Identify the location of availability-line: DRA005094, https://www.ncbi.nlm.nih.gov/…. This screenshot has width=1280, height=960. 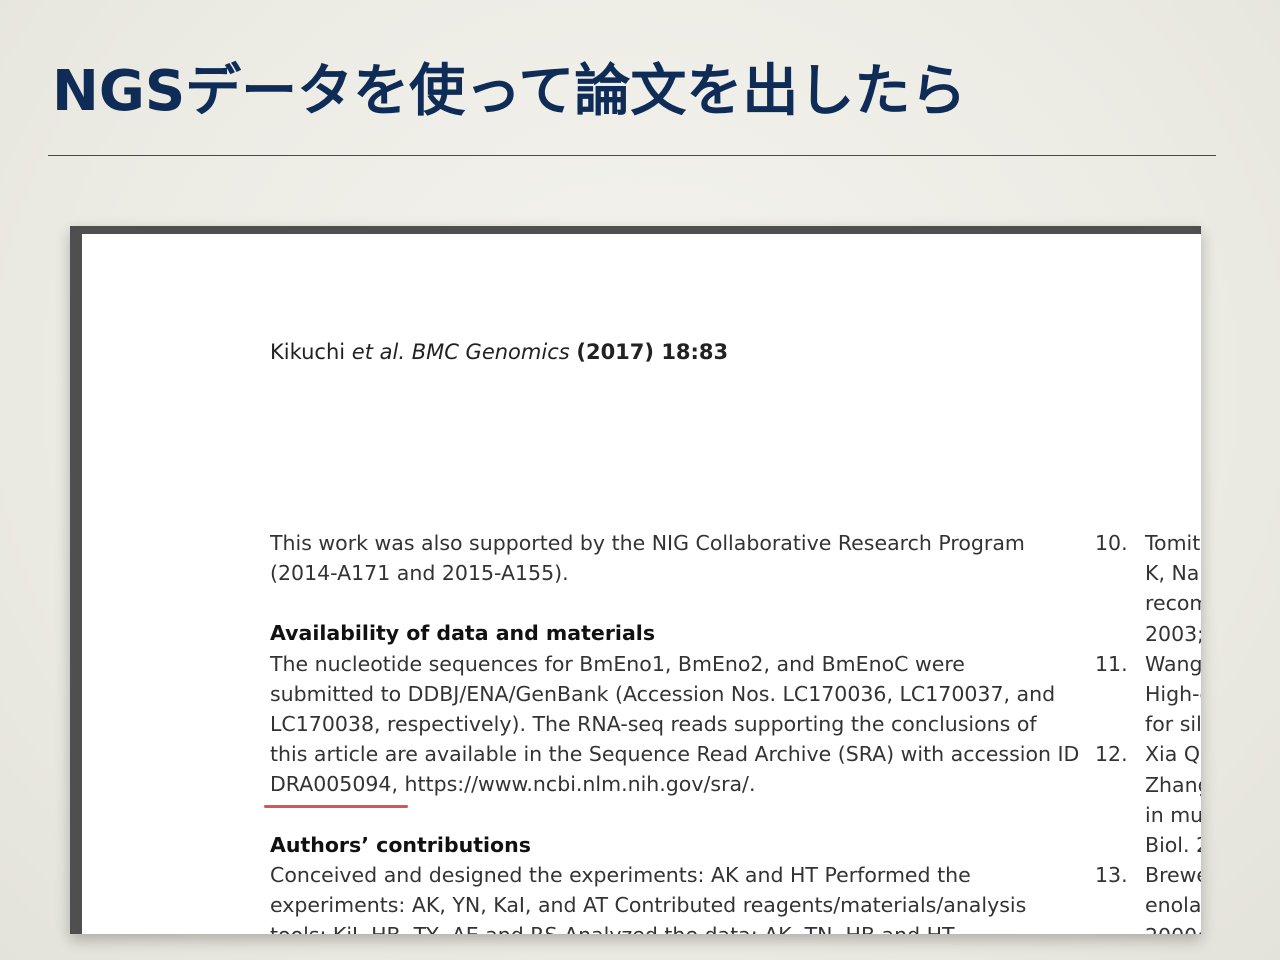
(667, 788).